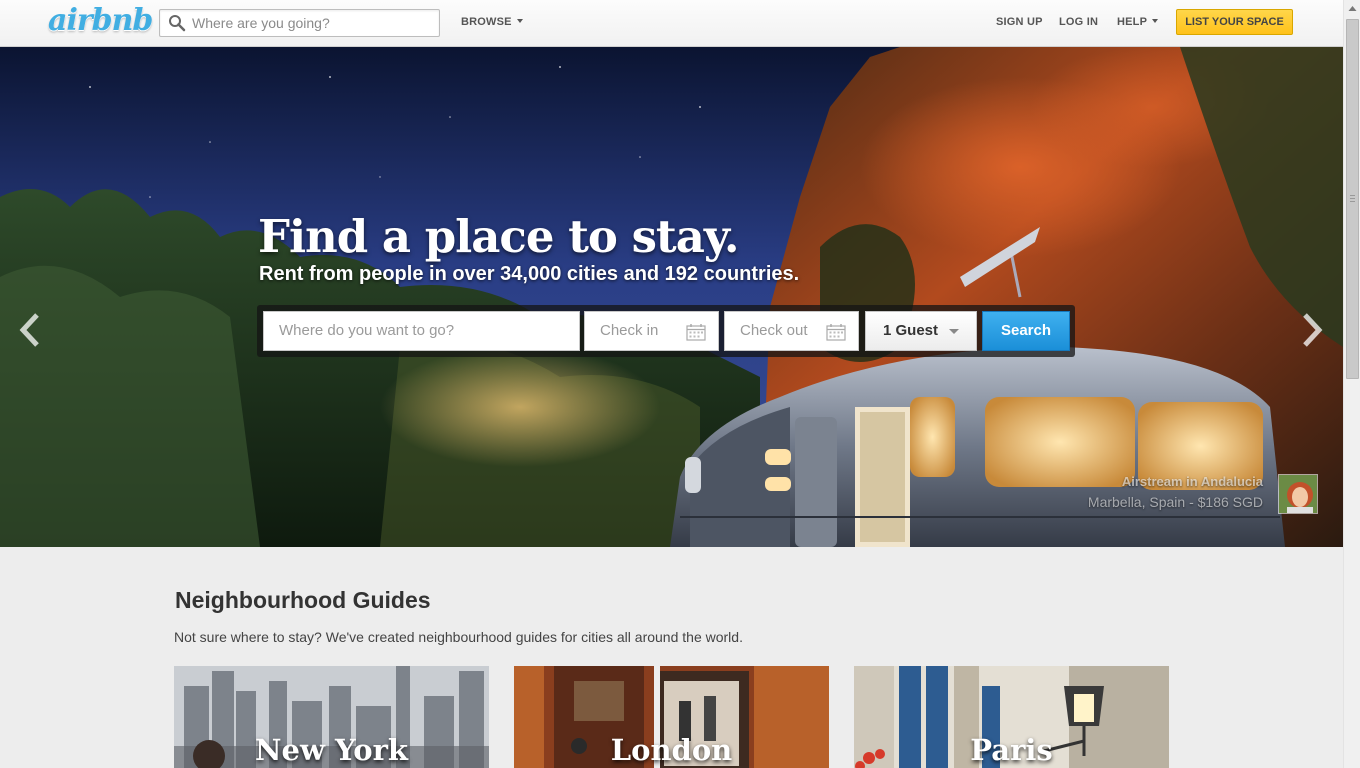 This screenshot has height=768, width=1360. I want to click on scrollbar-grip-icon, so click(1352, 195).